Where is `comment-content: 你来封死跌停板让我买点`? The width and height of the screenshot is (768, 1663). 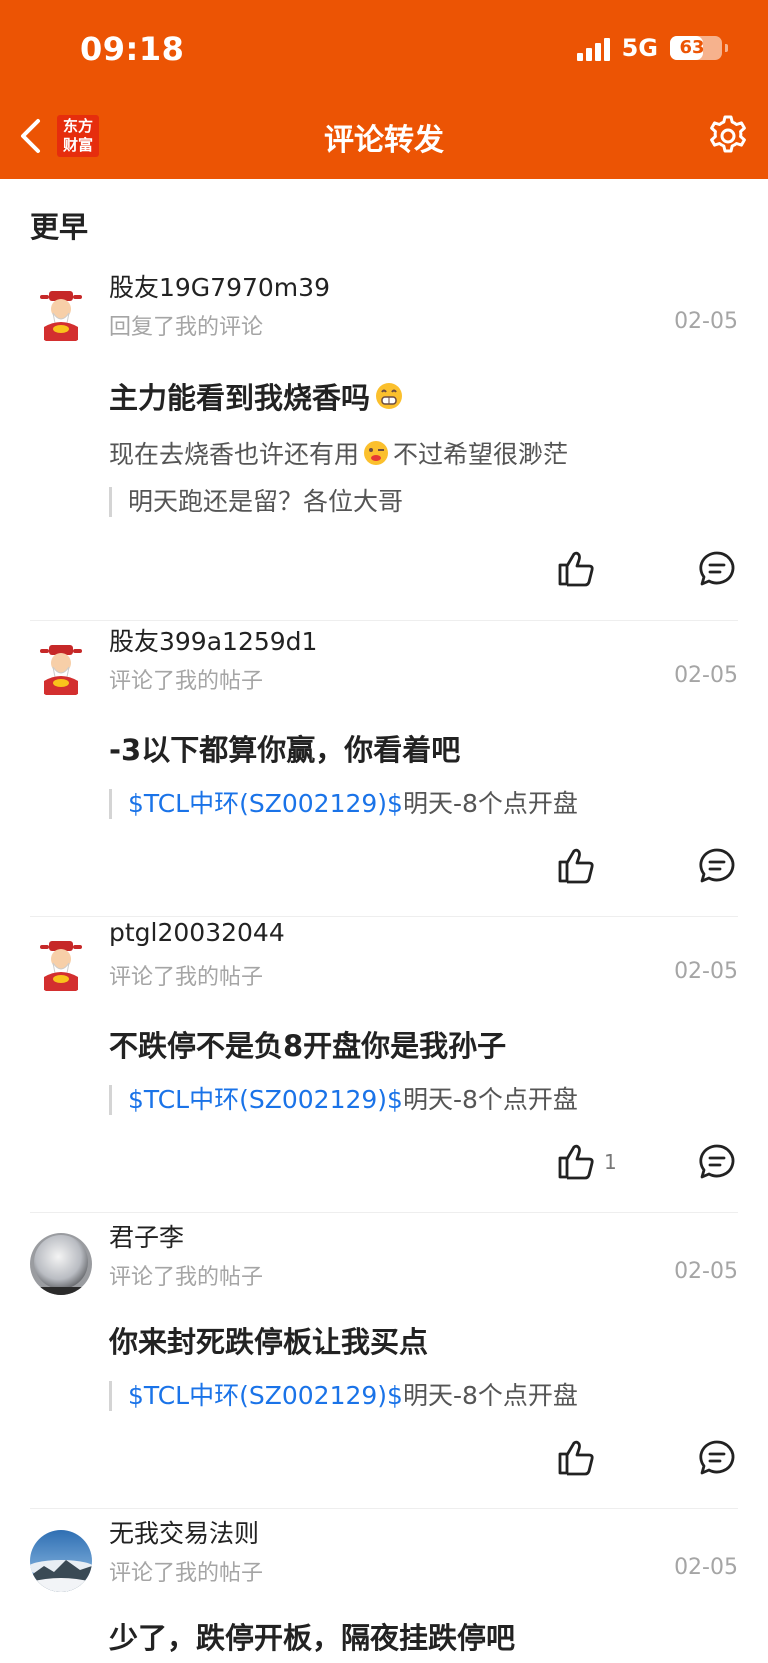
comment-content: 你来封死跌停板让我买点 is located at coordinates (268, 1340).